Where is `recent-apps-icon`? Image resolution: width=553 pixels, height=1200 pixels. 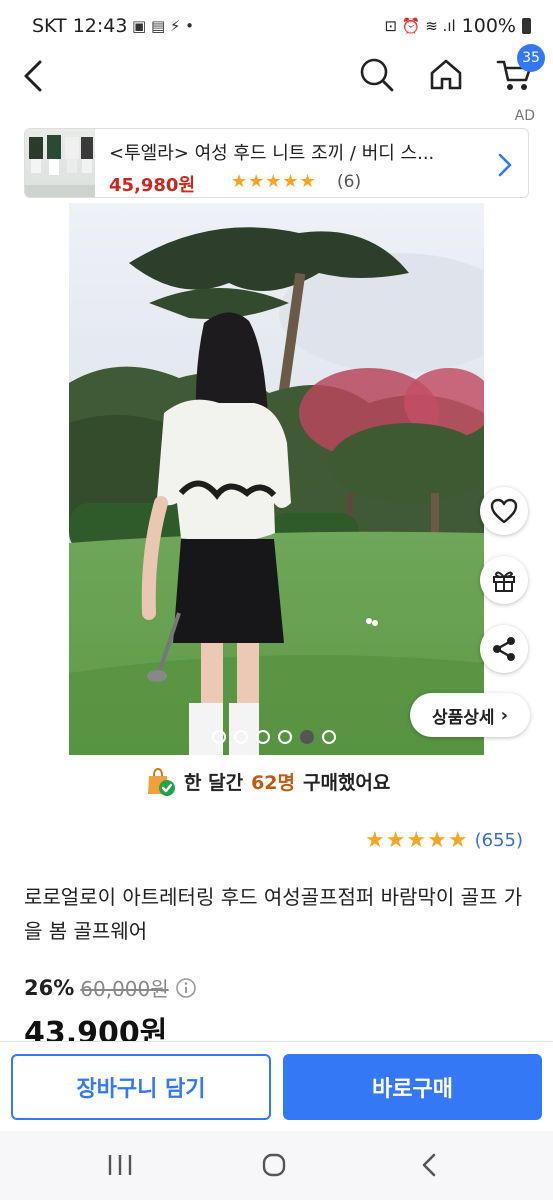
recent-apps-icon is located at coordinates (120, 1165).